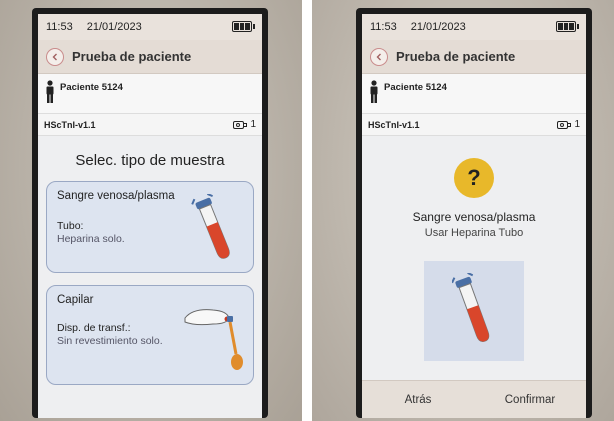  Describe the element at coordinates (150, 160) in the screenshot. I see `sample-type-heading: Selec. tipo de muestra` at that location.